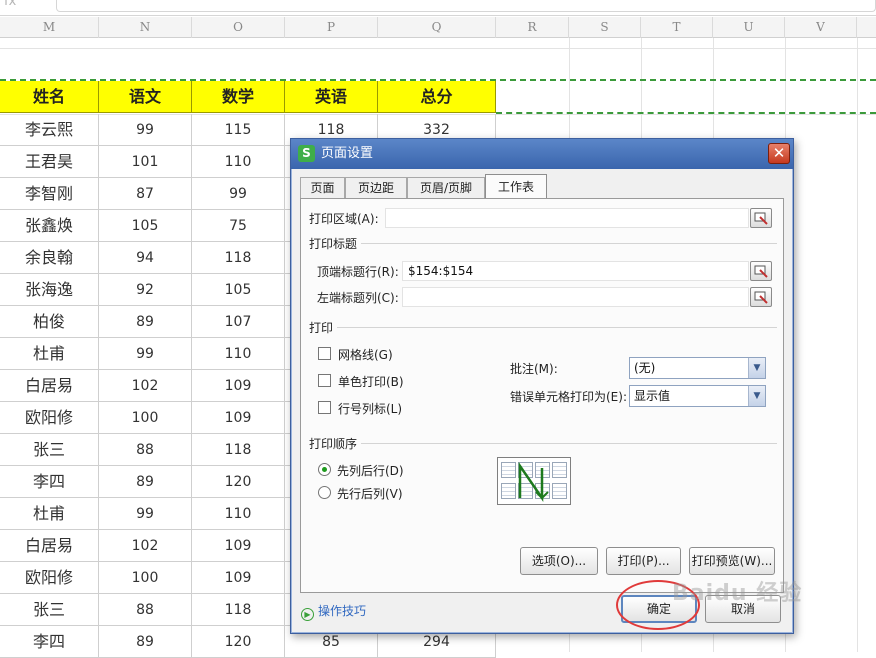 This screenshot has height=658, width=876. I want to click on down-then-over-radio, so click(324, 469).